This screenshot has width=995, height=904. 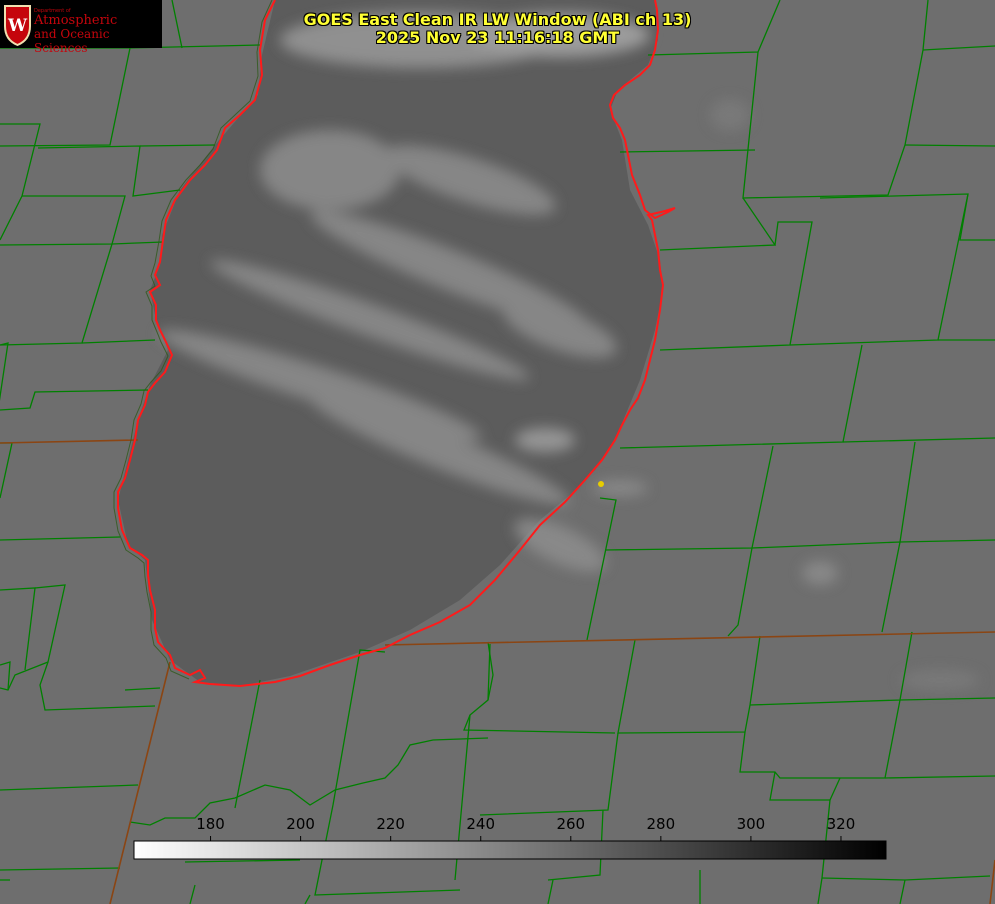 I want to click on colorbar-tick-label: 200, so click(x=300, y=824).